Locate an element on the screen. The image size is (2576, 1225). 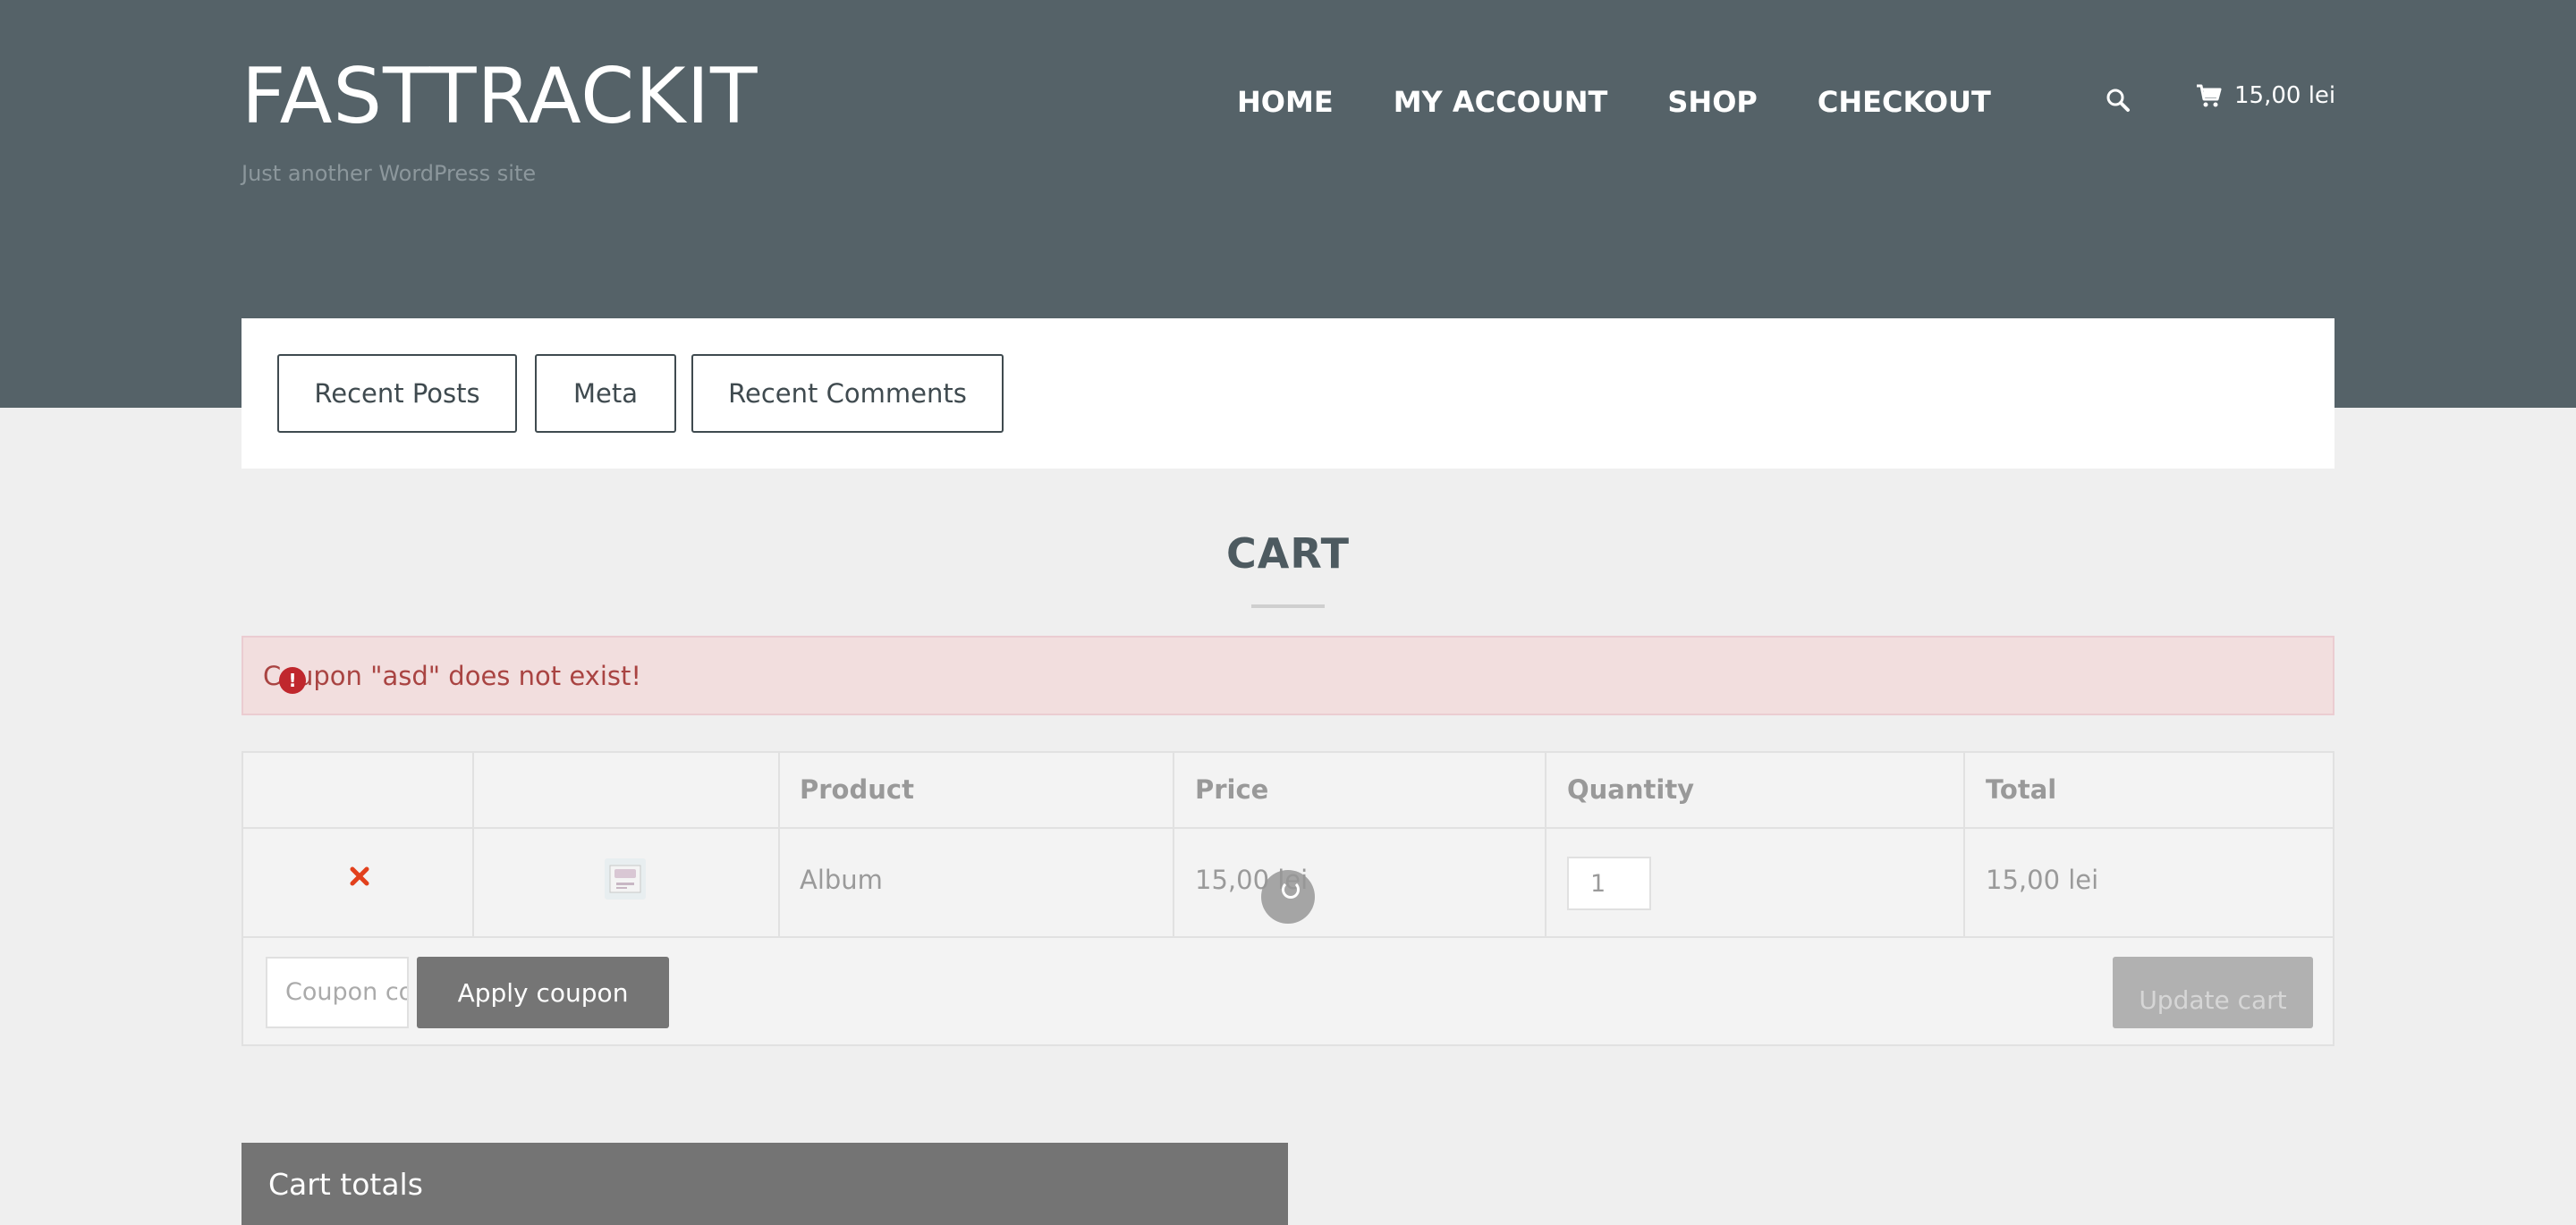
nav-item-my-account: MY ACCOUNT is located at coordinates (1501, 102).